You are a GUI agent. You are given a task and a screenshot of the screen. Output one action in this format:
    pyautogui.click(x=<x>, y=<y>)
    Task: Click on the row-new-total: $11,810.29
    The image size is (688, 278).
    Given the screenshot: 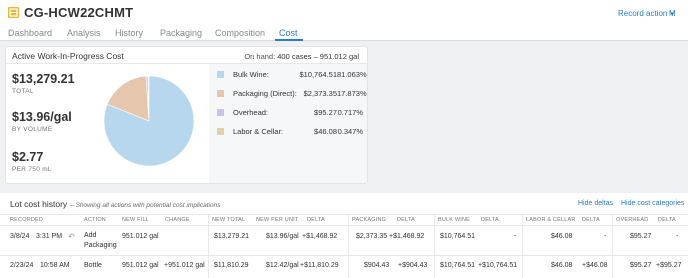 What is the action you would take?
    pyautogui.click(x=231, y=265)
    